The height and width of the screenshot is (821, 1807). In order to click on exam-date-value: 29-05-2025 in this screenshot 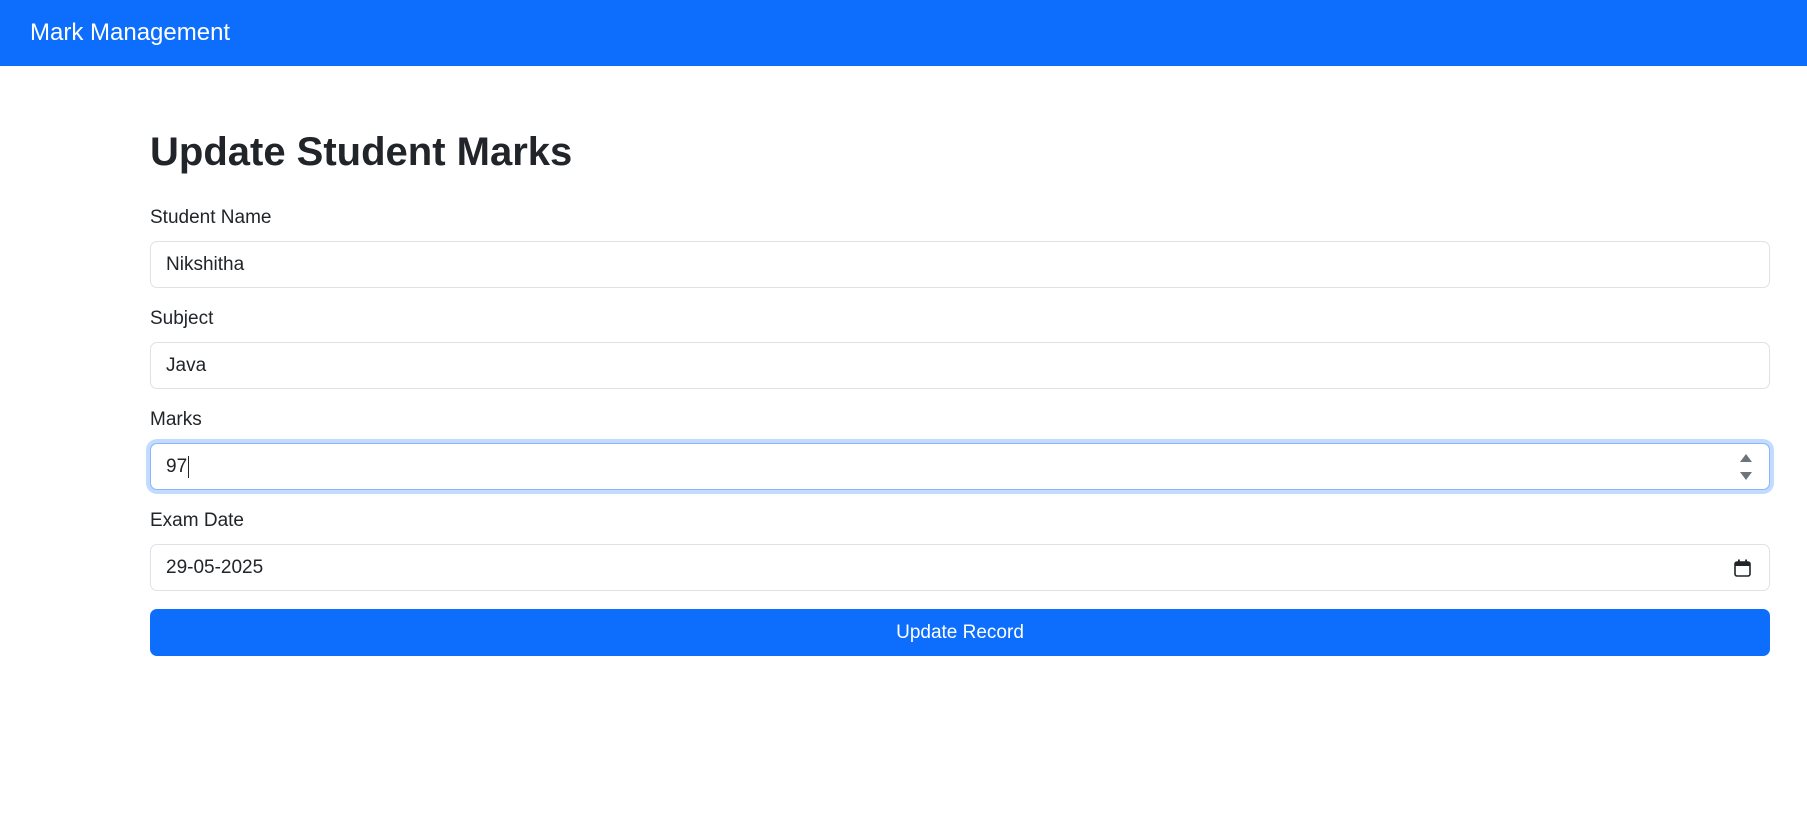, I will do `click(215, 567)`.